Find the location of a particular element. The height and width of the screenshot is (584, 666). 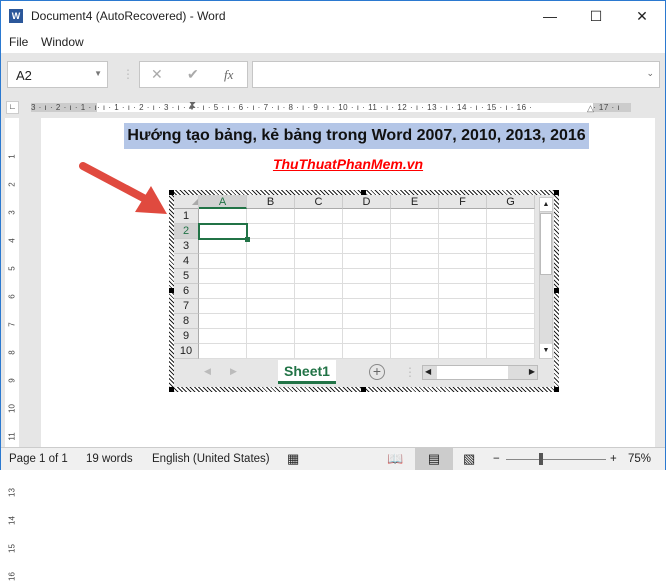

cell-B8 is located at coordinates (271, 321).